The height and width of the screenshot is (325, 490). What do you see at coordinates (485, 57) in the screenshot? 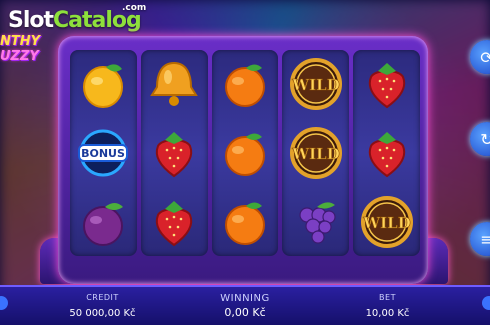
I see `refresh-icon: ⟳` at bounding box center [485, 57].